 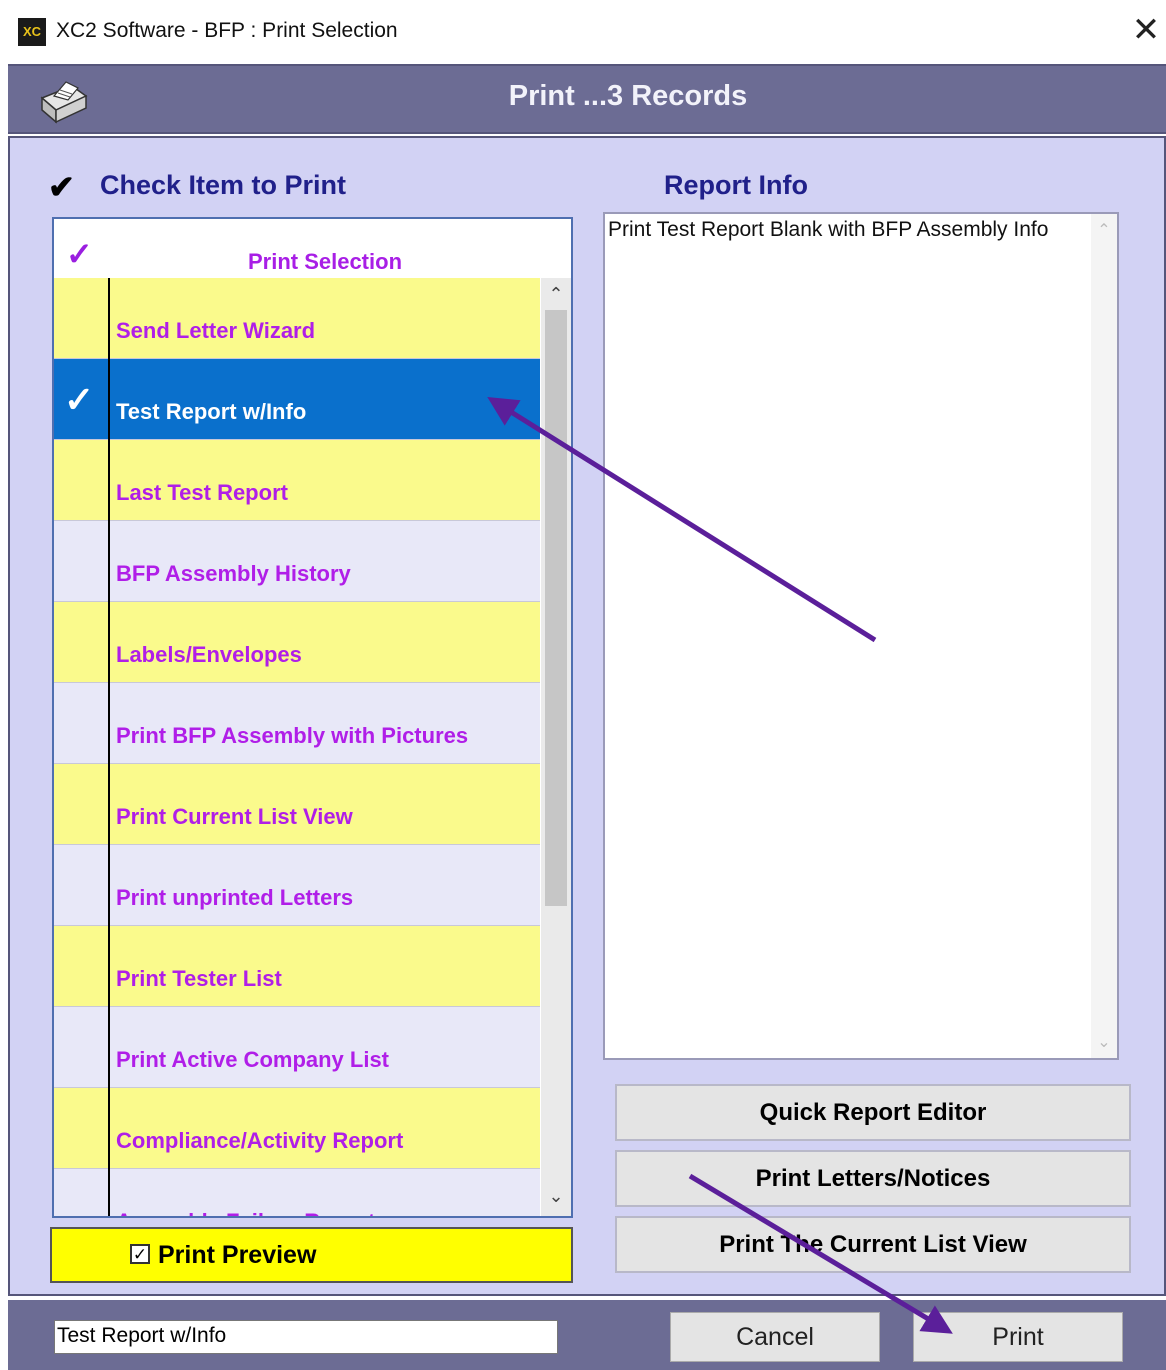 I want to click on scroll-up-icon: ⌃, so click(x=556, y=294).